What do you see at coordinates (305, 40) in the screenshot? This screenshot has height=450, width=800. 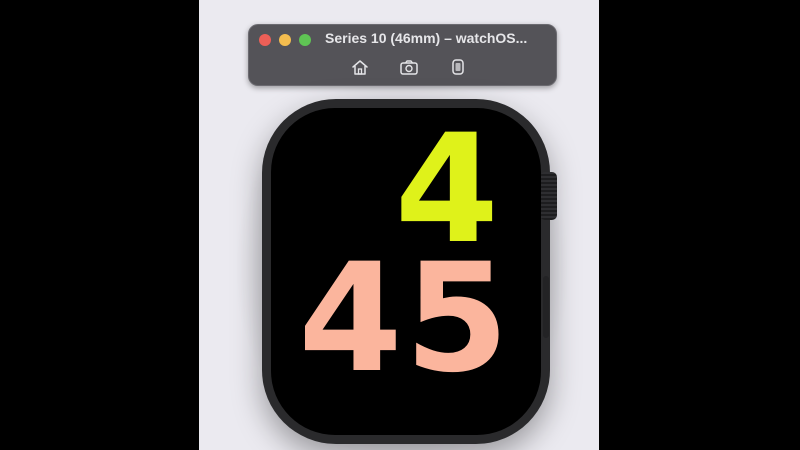 I see `zoom-window-button` at bounding box center [305, 40].